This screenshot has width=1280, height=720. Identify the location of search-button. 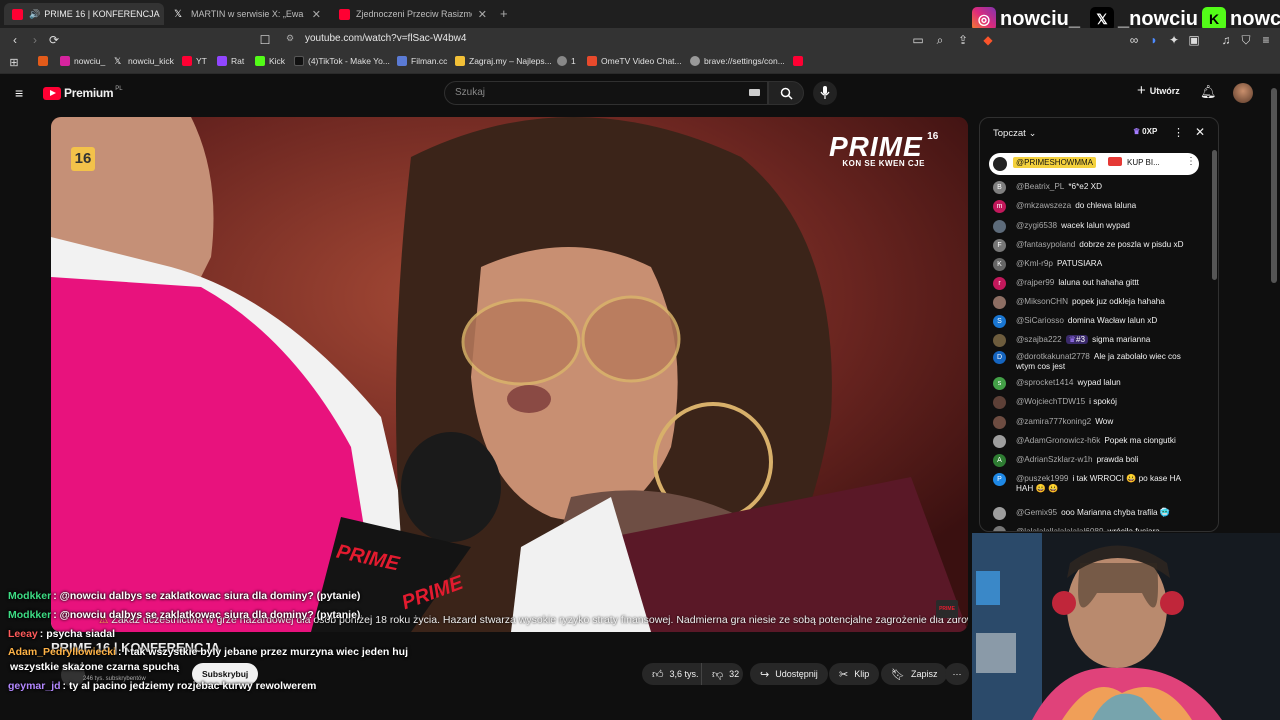
(786, 93).